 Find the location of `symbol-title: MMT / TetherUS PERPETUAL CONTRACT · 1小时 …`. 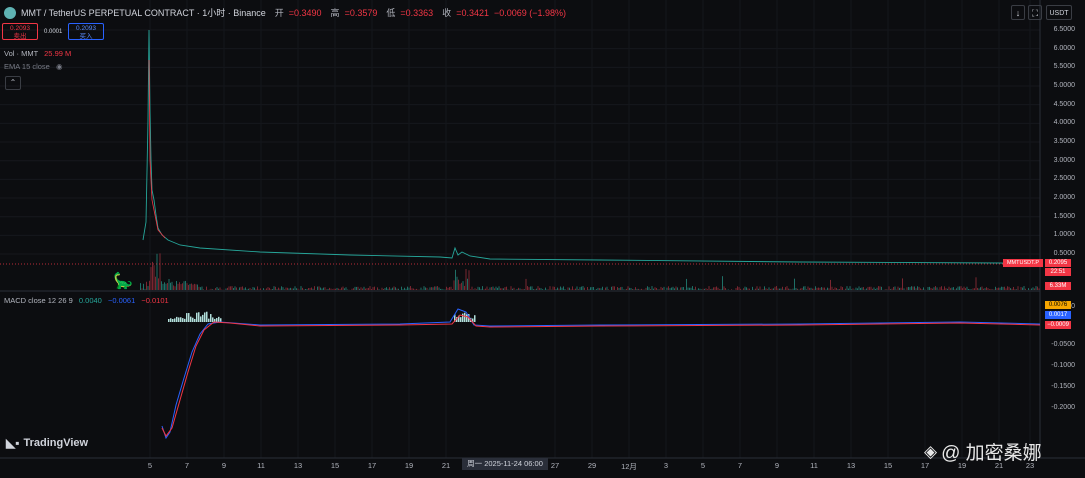

symbol-title: MMT / TetherUS PERPETUAL CONTRACT · 1小时 … is located at coordinates (143, 12).